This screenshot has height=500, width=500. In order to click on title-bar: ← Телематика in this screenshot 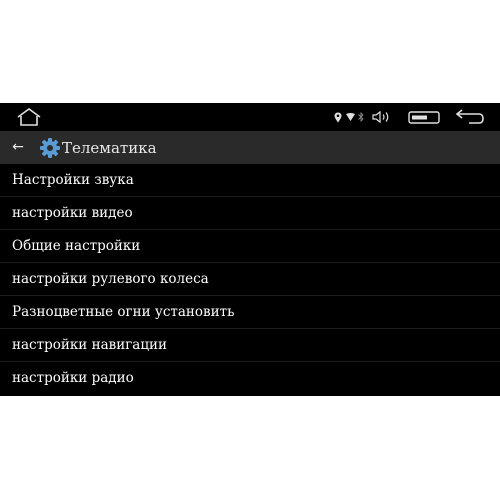, I will do `click(250, 147)`.